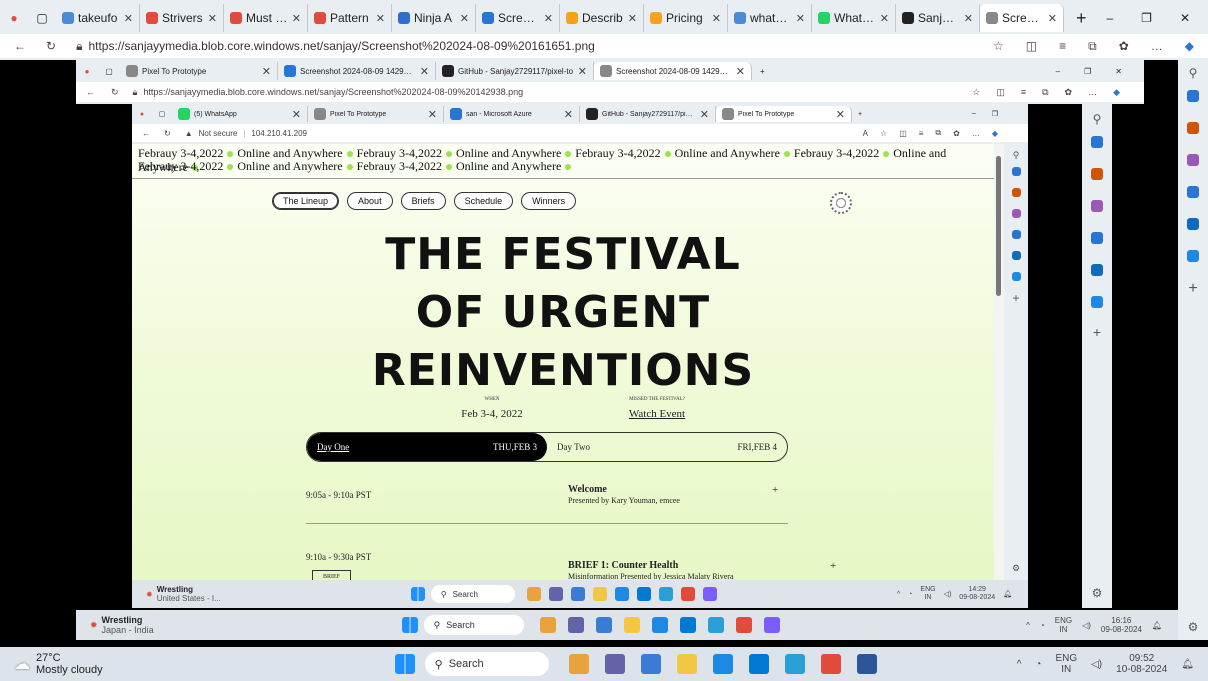 The height and width of the screenshot is (681, 1208). I want to click on clock-date: 10-08-2024, so click(1141, 669).